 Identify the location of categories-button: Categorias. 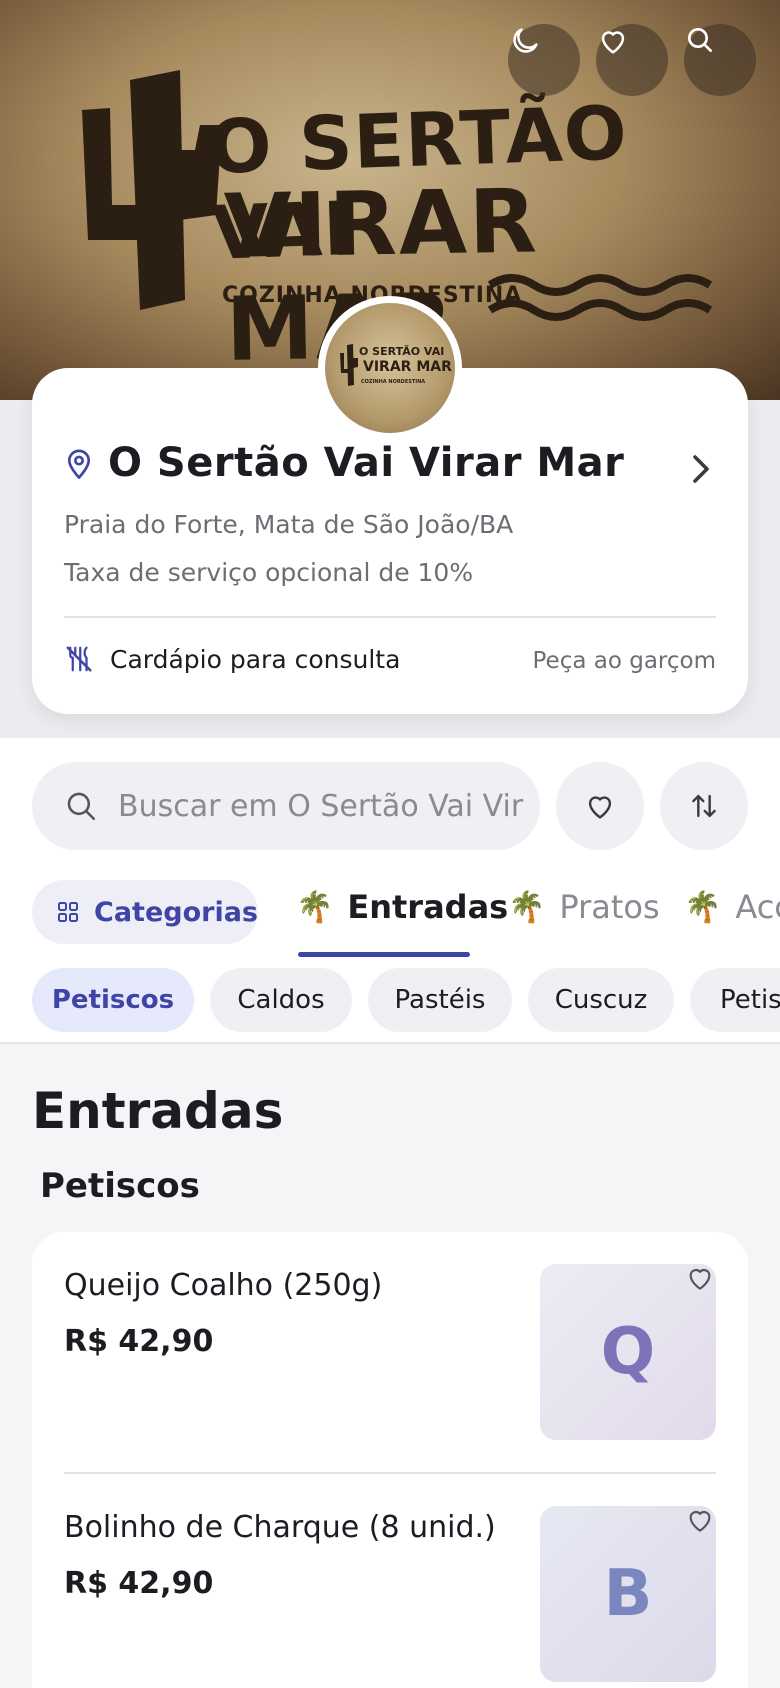
(145, 912).